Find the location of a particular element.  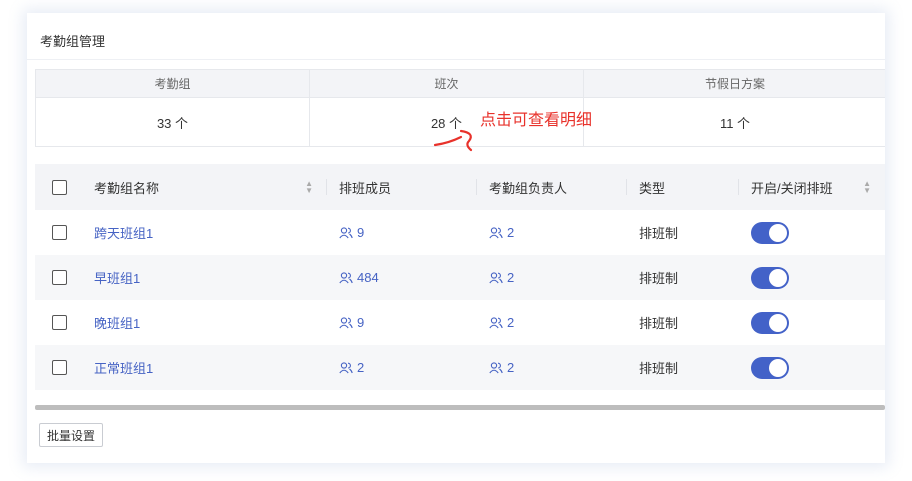

table-row: 晚班组1 9 2 排班制 is located at coordinates (460, 322).